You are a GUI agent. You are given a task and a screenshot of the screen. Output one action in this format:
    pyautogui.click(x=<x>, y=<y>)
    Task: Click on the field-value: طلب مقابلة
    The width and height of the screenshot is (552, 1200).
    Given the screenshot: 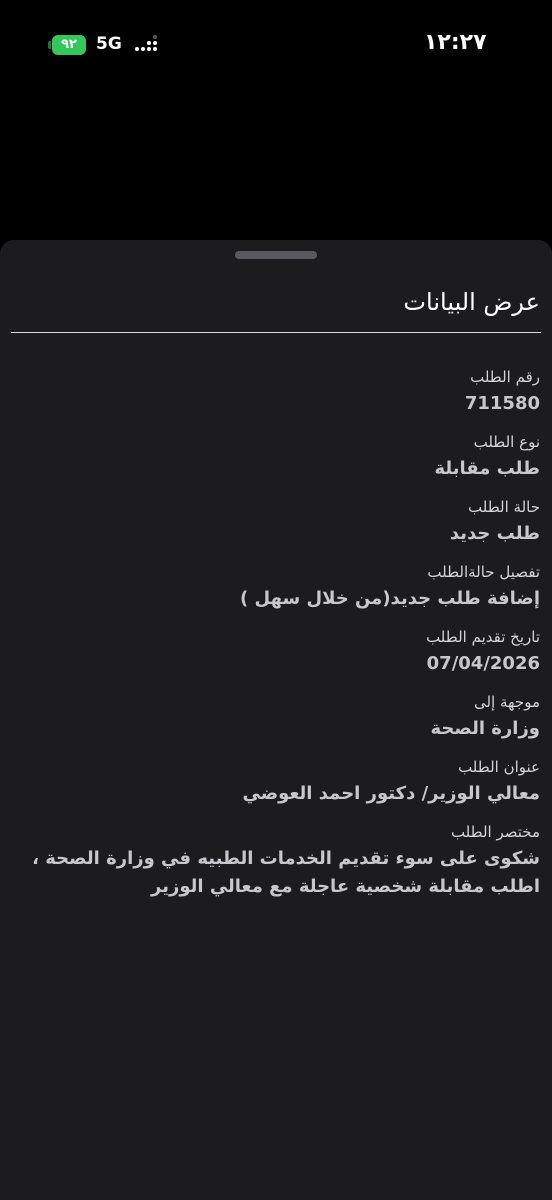 What is the action you would take?
    pyautogui.click(x=487, y=468)
    